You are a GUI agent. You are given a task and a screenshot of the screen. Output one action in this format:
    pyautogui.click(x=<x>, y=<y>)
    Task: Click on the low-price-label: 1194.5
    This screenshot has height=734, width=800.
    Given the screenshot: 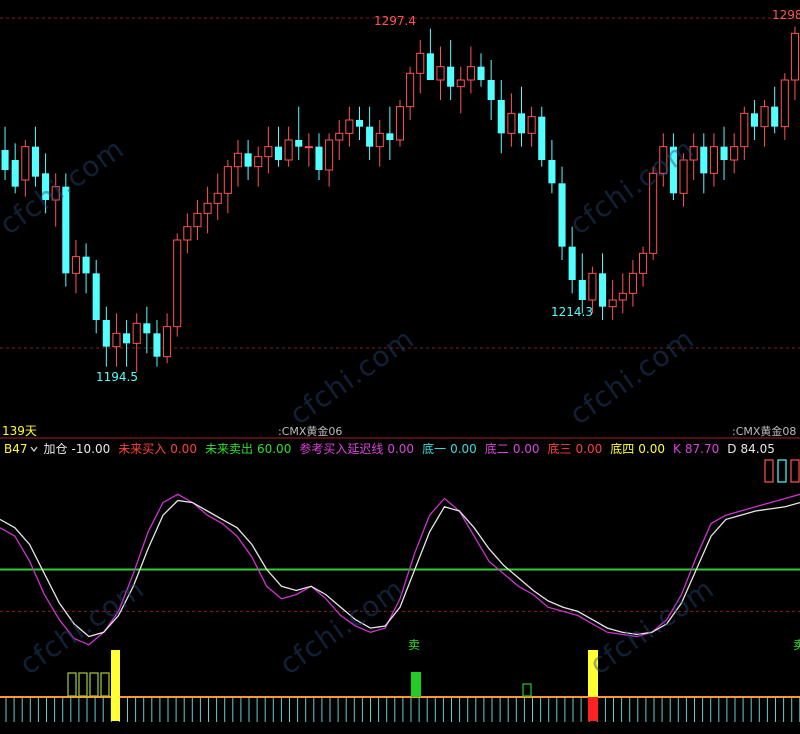 What is the action you would take?
    pyautogui.click(x=117, y=377)
    